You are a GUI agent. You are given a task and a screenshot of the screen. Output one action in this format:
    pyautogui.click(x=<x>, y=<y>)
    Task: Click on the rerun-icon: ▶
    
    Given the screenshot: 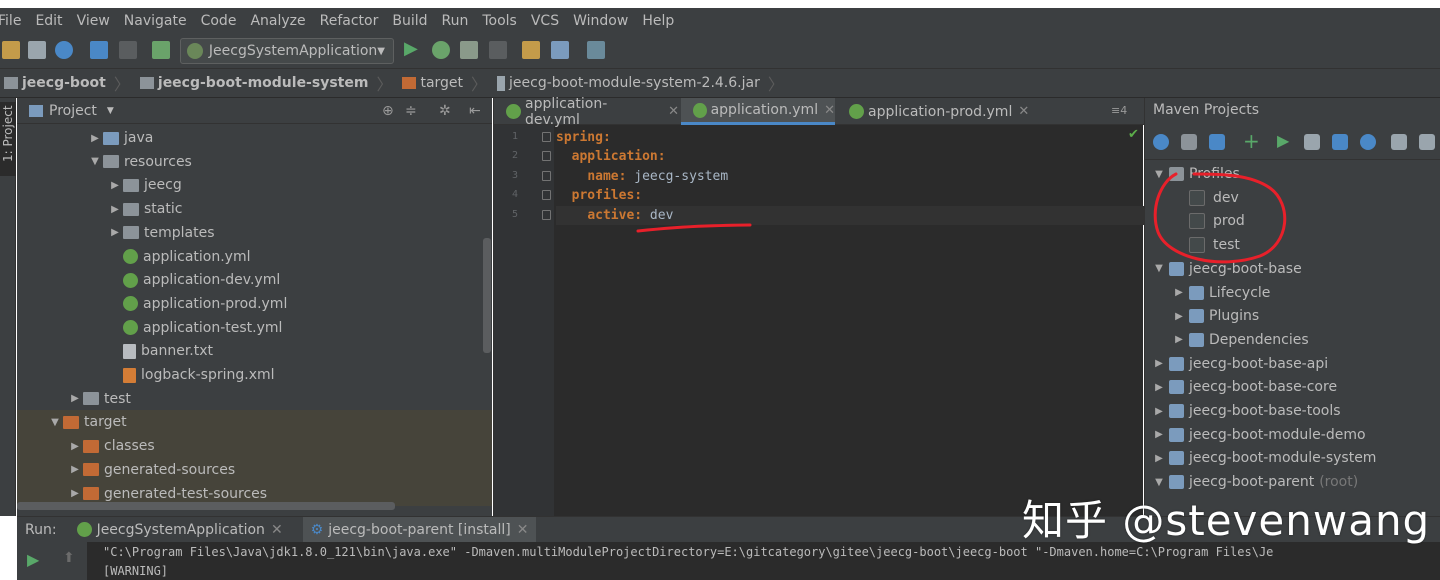 What is the action you would take?
    pyautogui.click(x=33, y=559)
    